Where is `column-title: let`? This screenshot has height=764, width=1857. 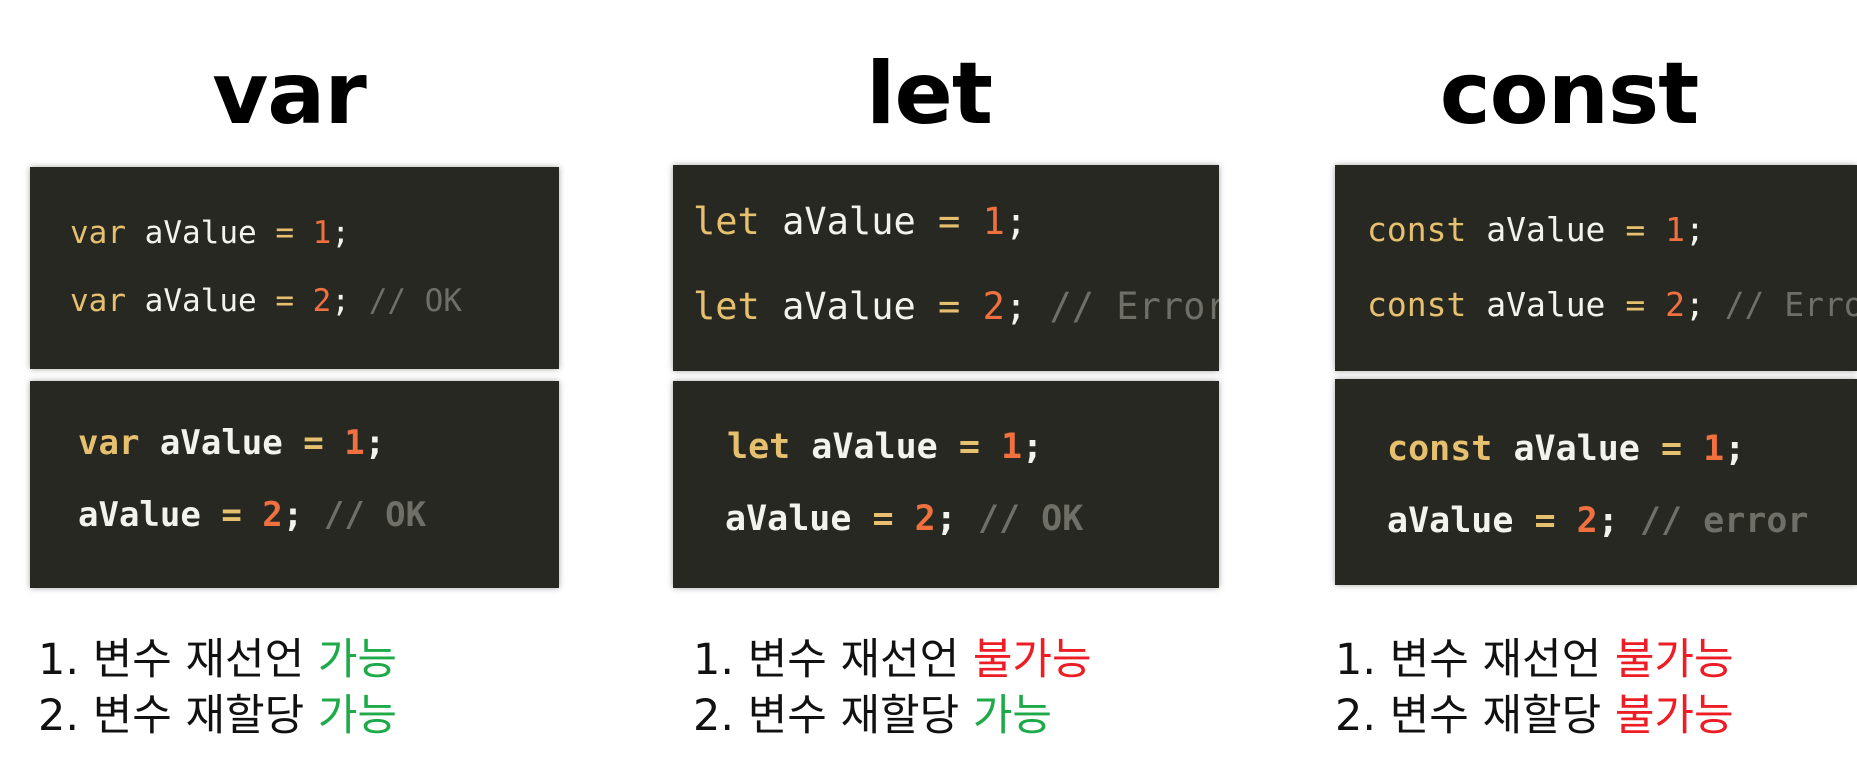
column-title: let is located at coordinates (929, 94).